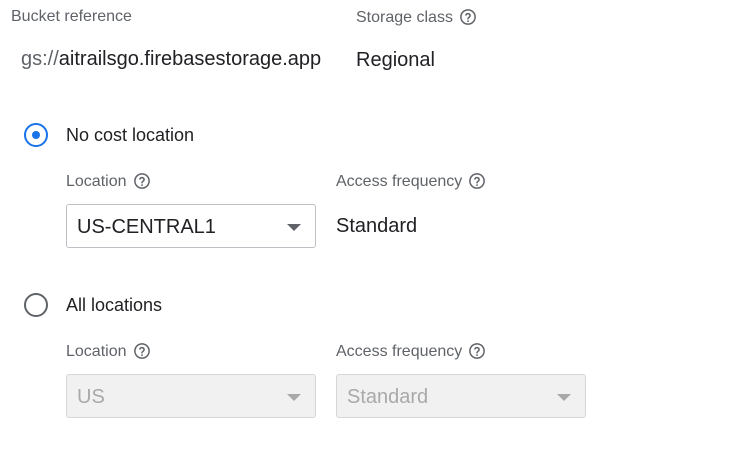  What do you see at coordinates (91, 397) in the screenshot?
I see `all-locations-location-select-value: US` at bounding box center [91, 397].